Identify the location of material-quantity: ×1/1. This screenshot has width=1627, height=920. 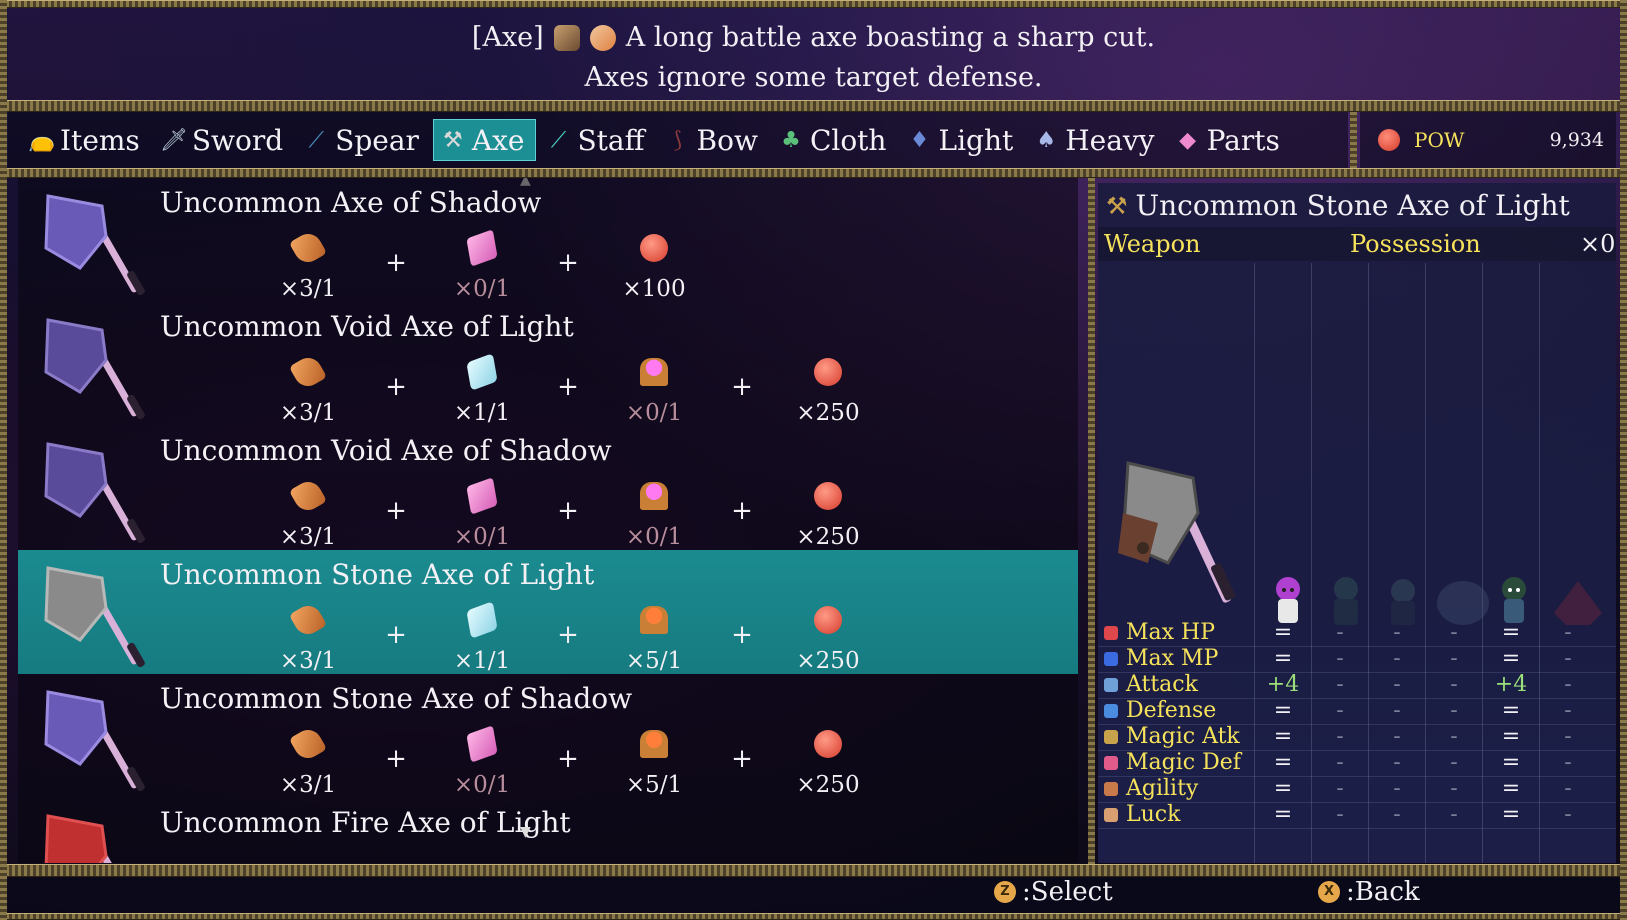
(482, 413).